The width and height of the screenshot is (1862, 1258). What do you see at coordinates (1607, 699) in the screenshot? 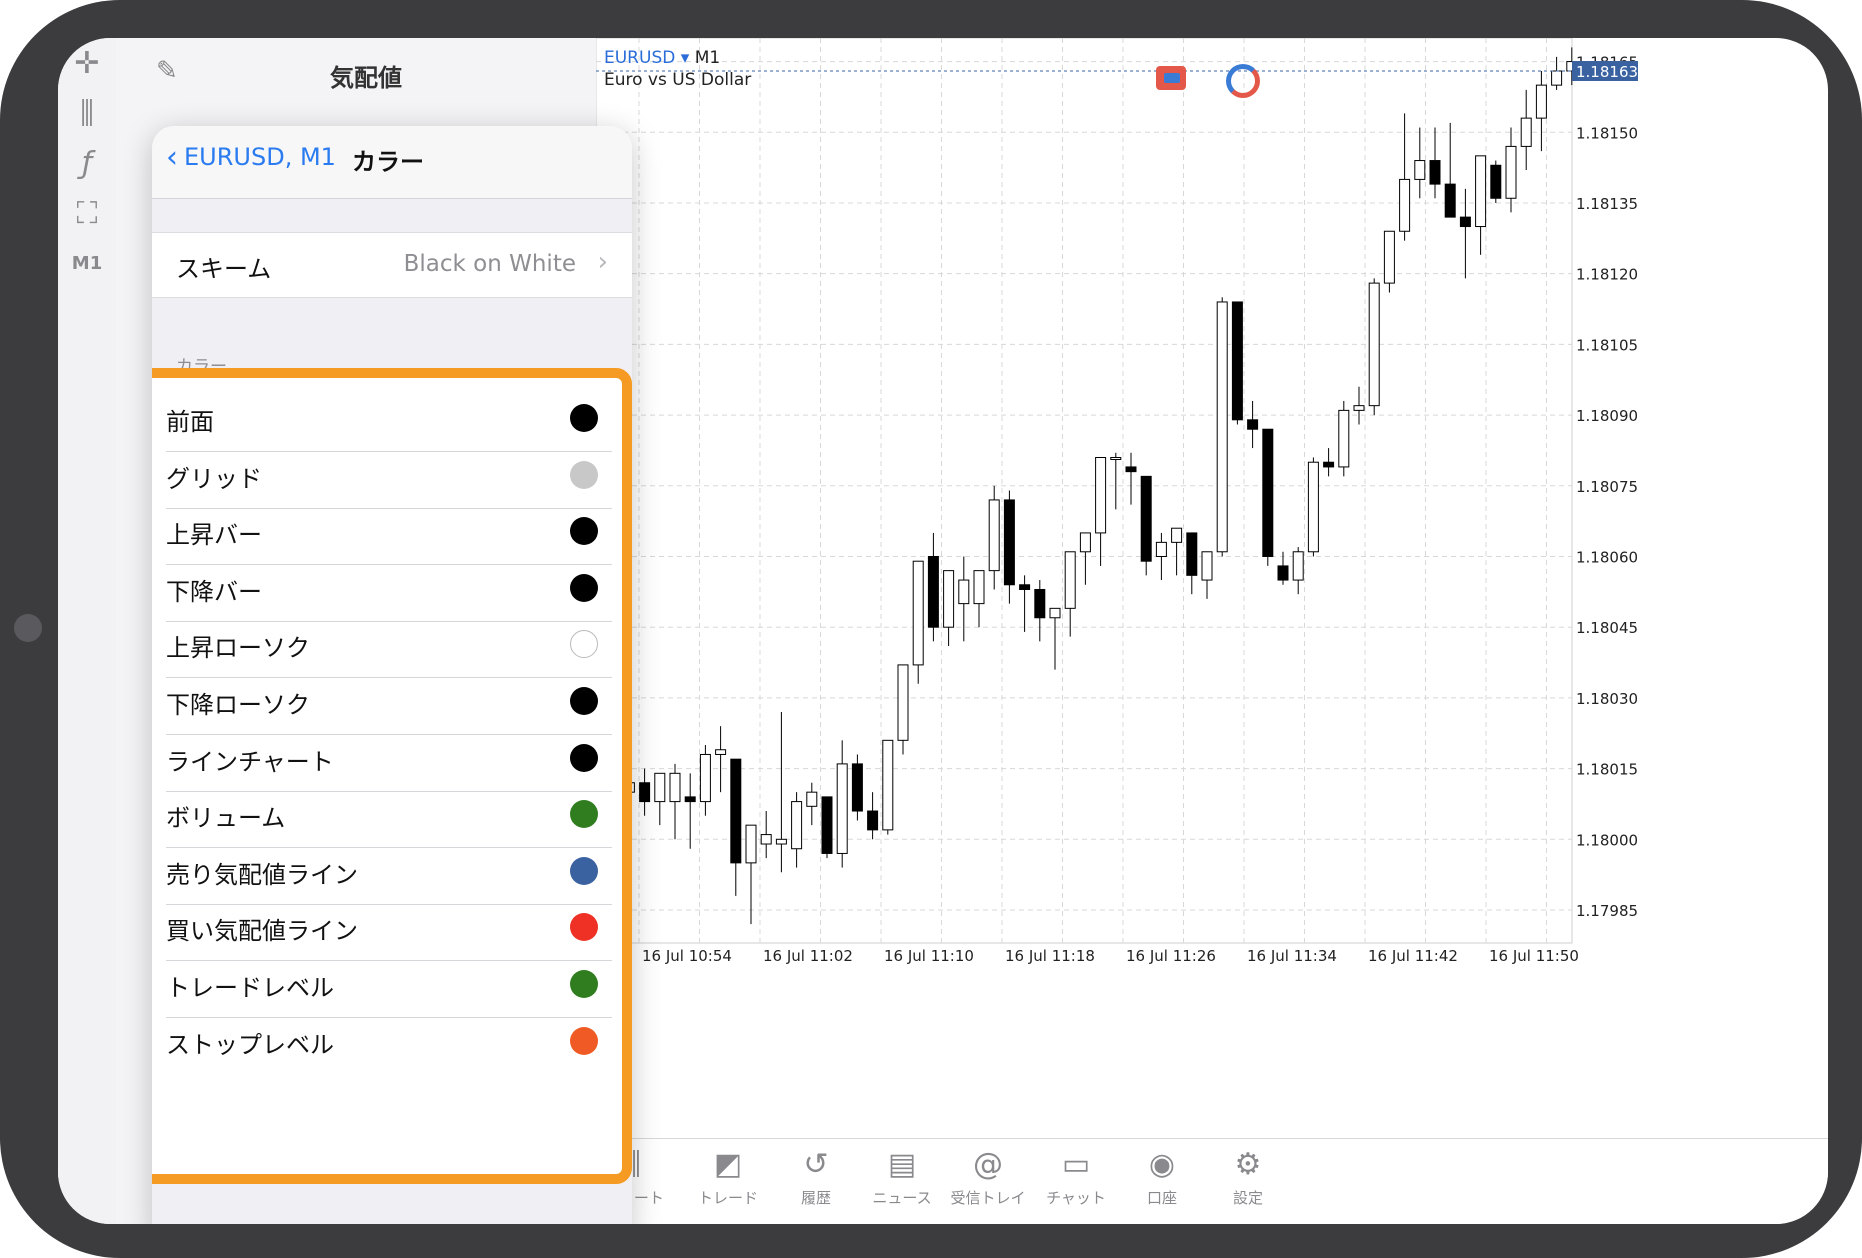
I see `price-tick-label: 1.18030` at bounding box center [1607, 699].